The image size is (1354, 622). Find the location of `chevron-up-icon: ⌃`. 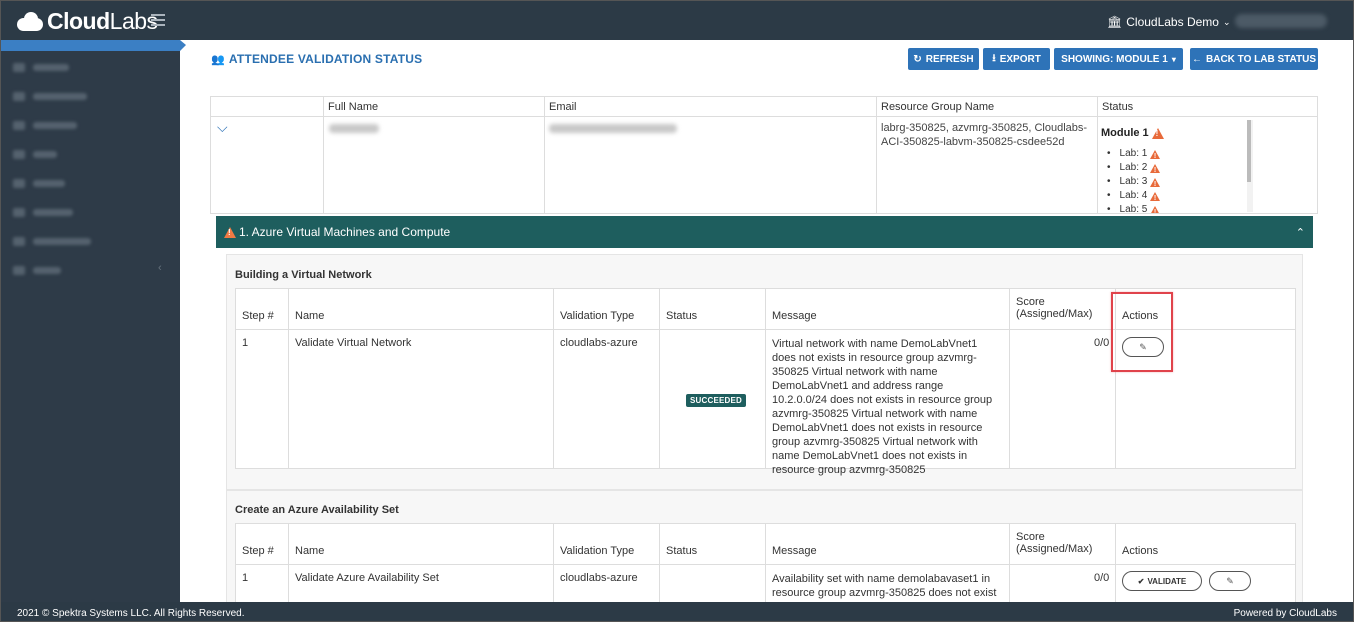

chevron-up-icon: ⌃ is located at coordinates (1300, 232).